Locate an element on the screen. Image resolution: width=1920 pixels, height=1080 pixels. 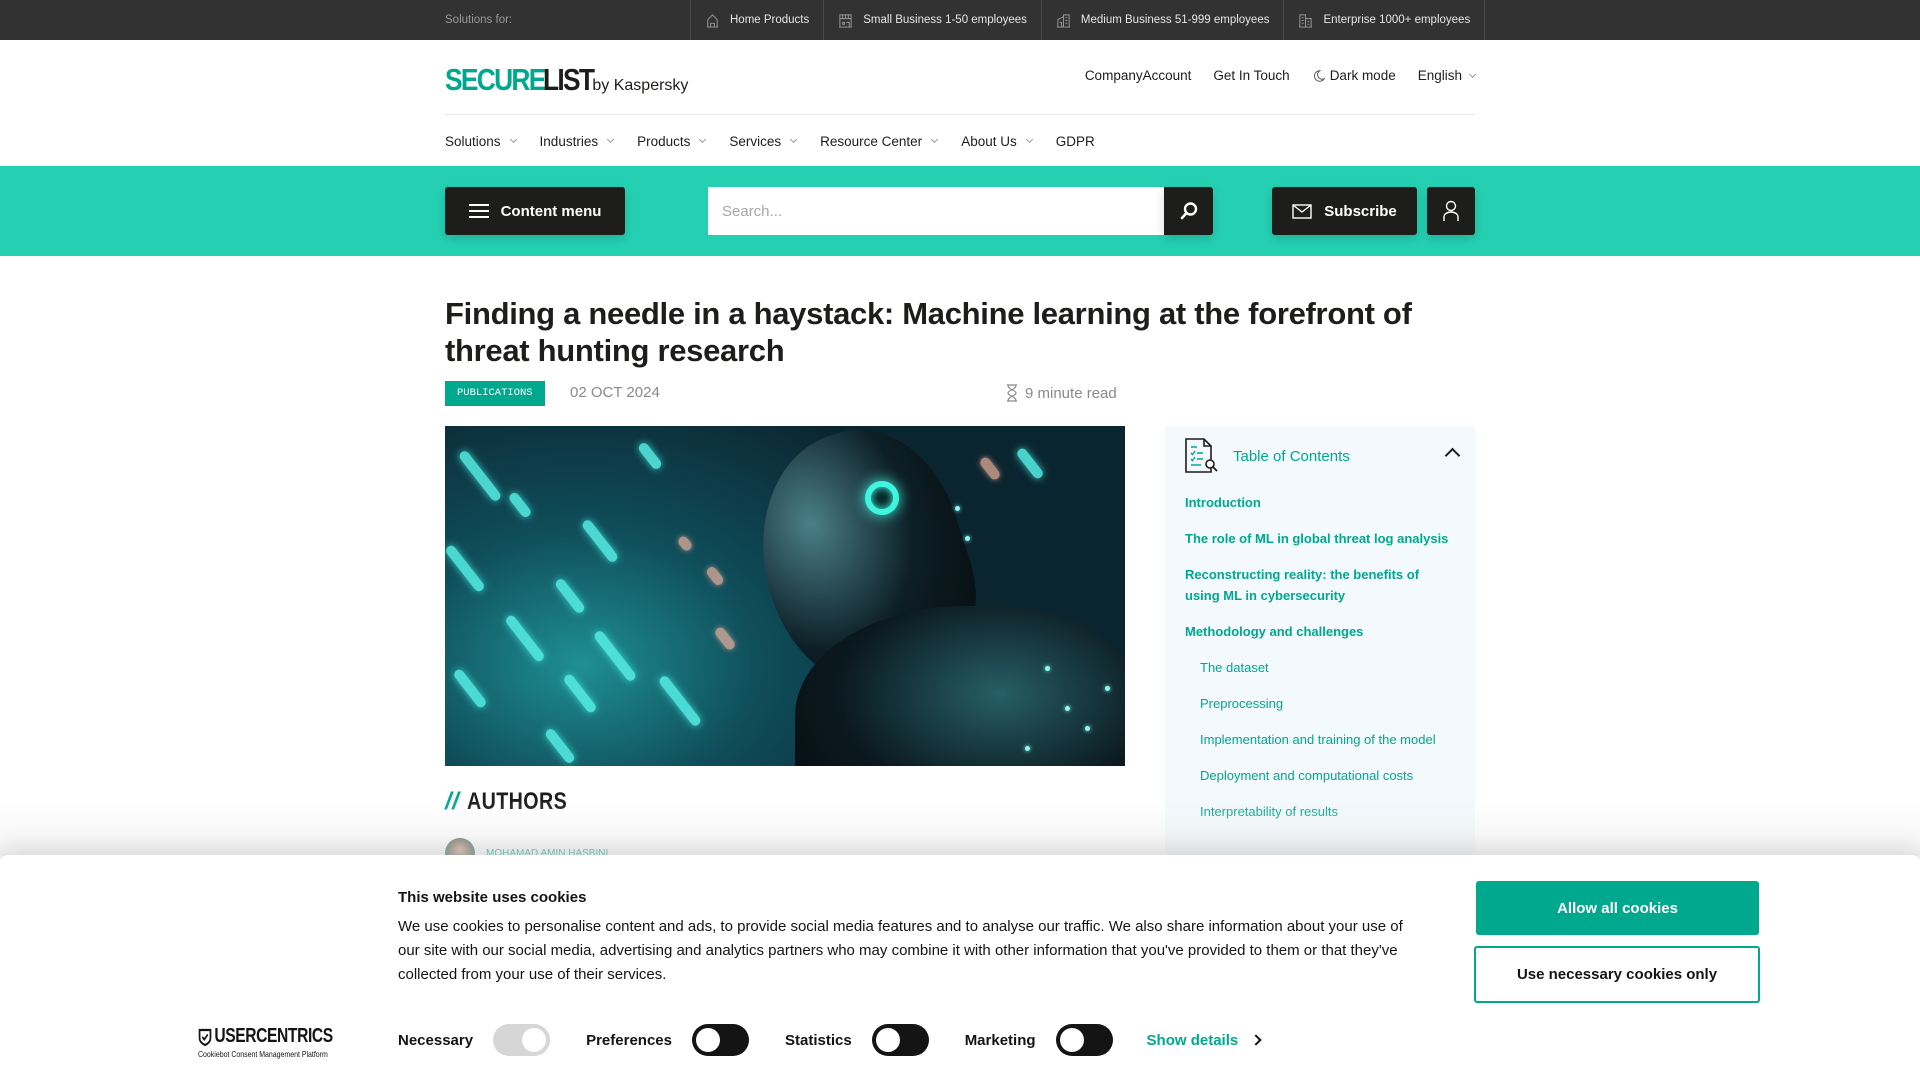
user-icon is located at coordinates (1451, 210).